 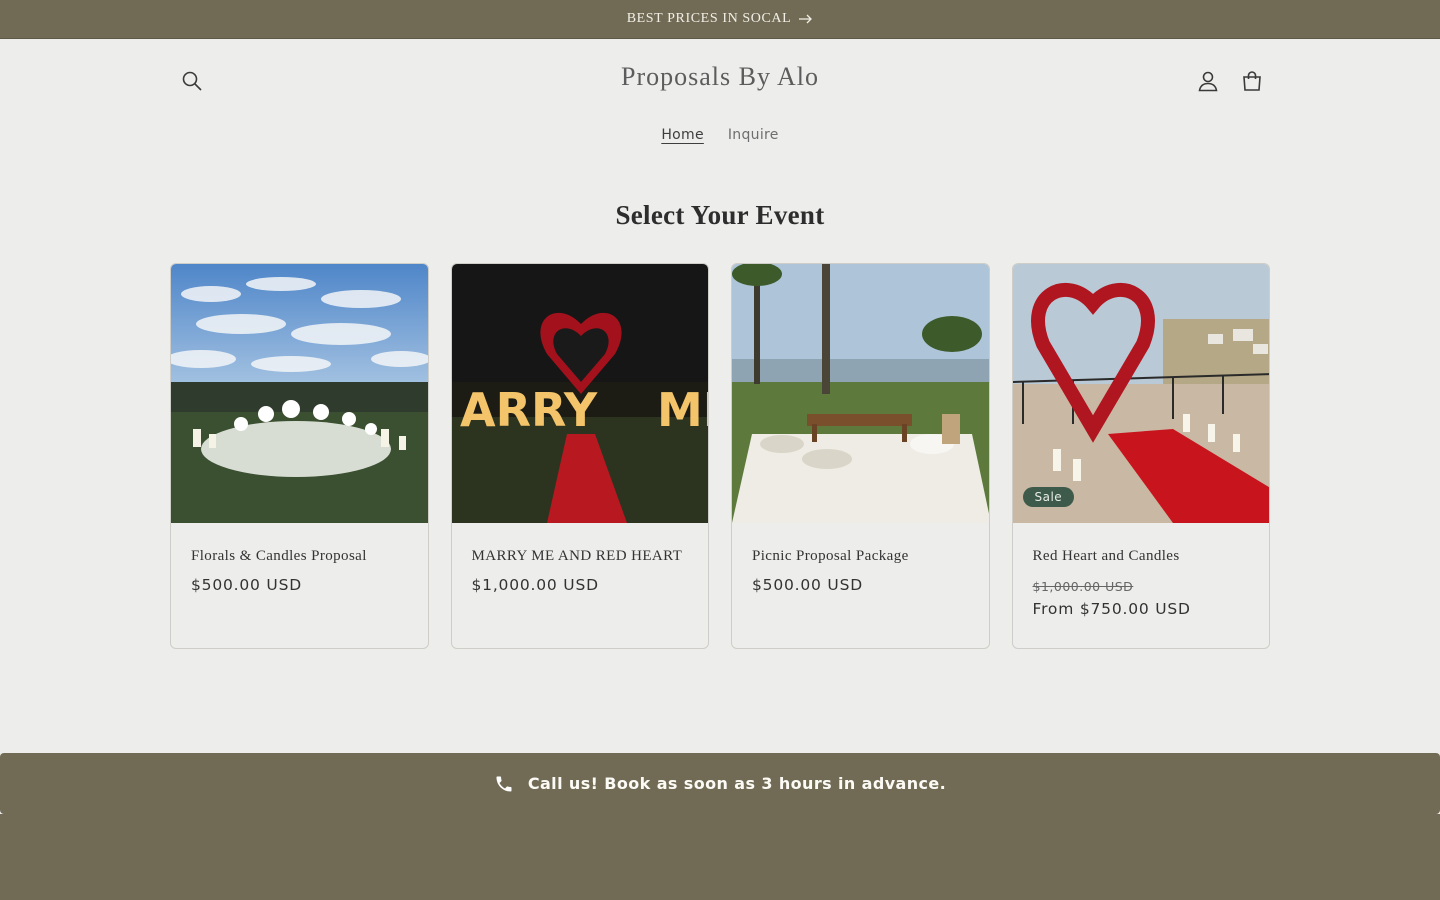 I want to click on picnic-photo, so click(x=860, y=393).